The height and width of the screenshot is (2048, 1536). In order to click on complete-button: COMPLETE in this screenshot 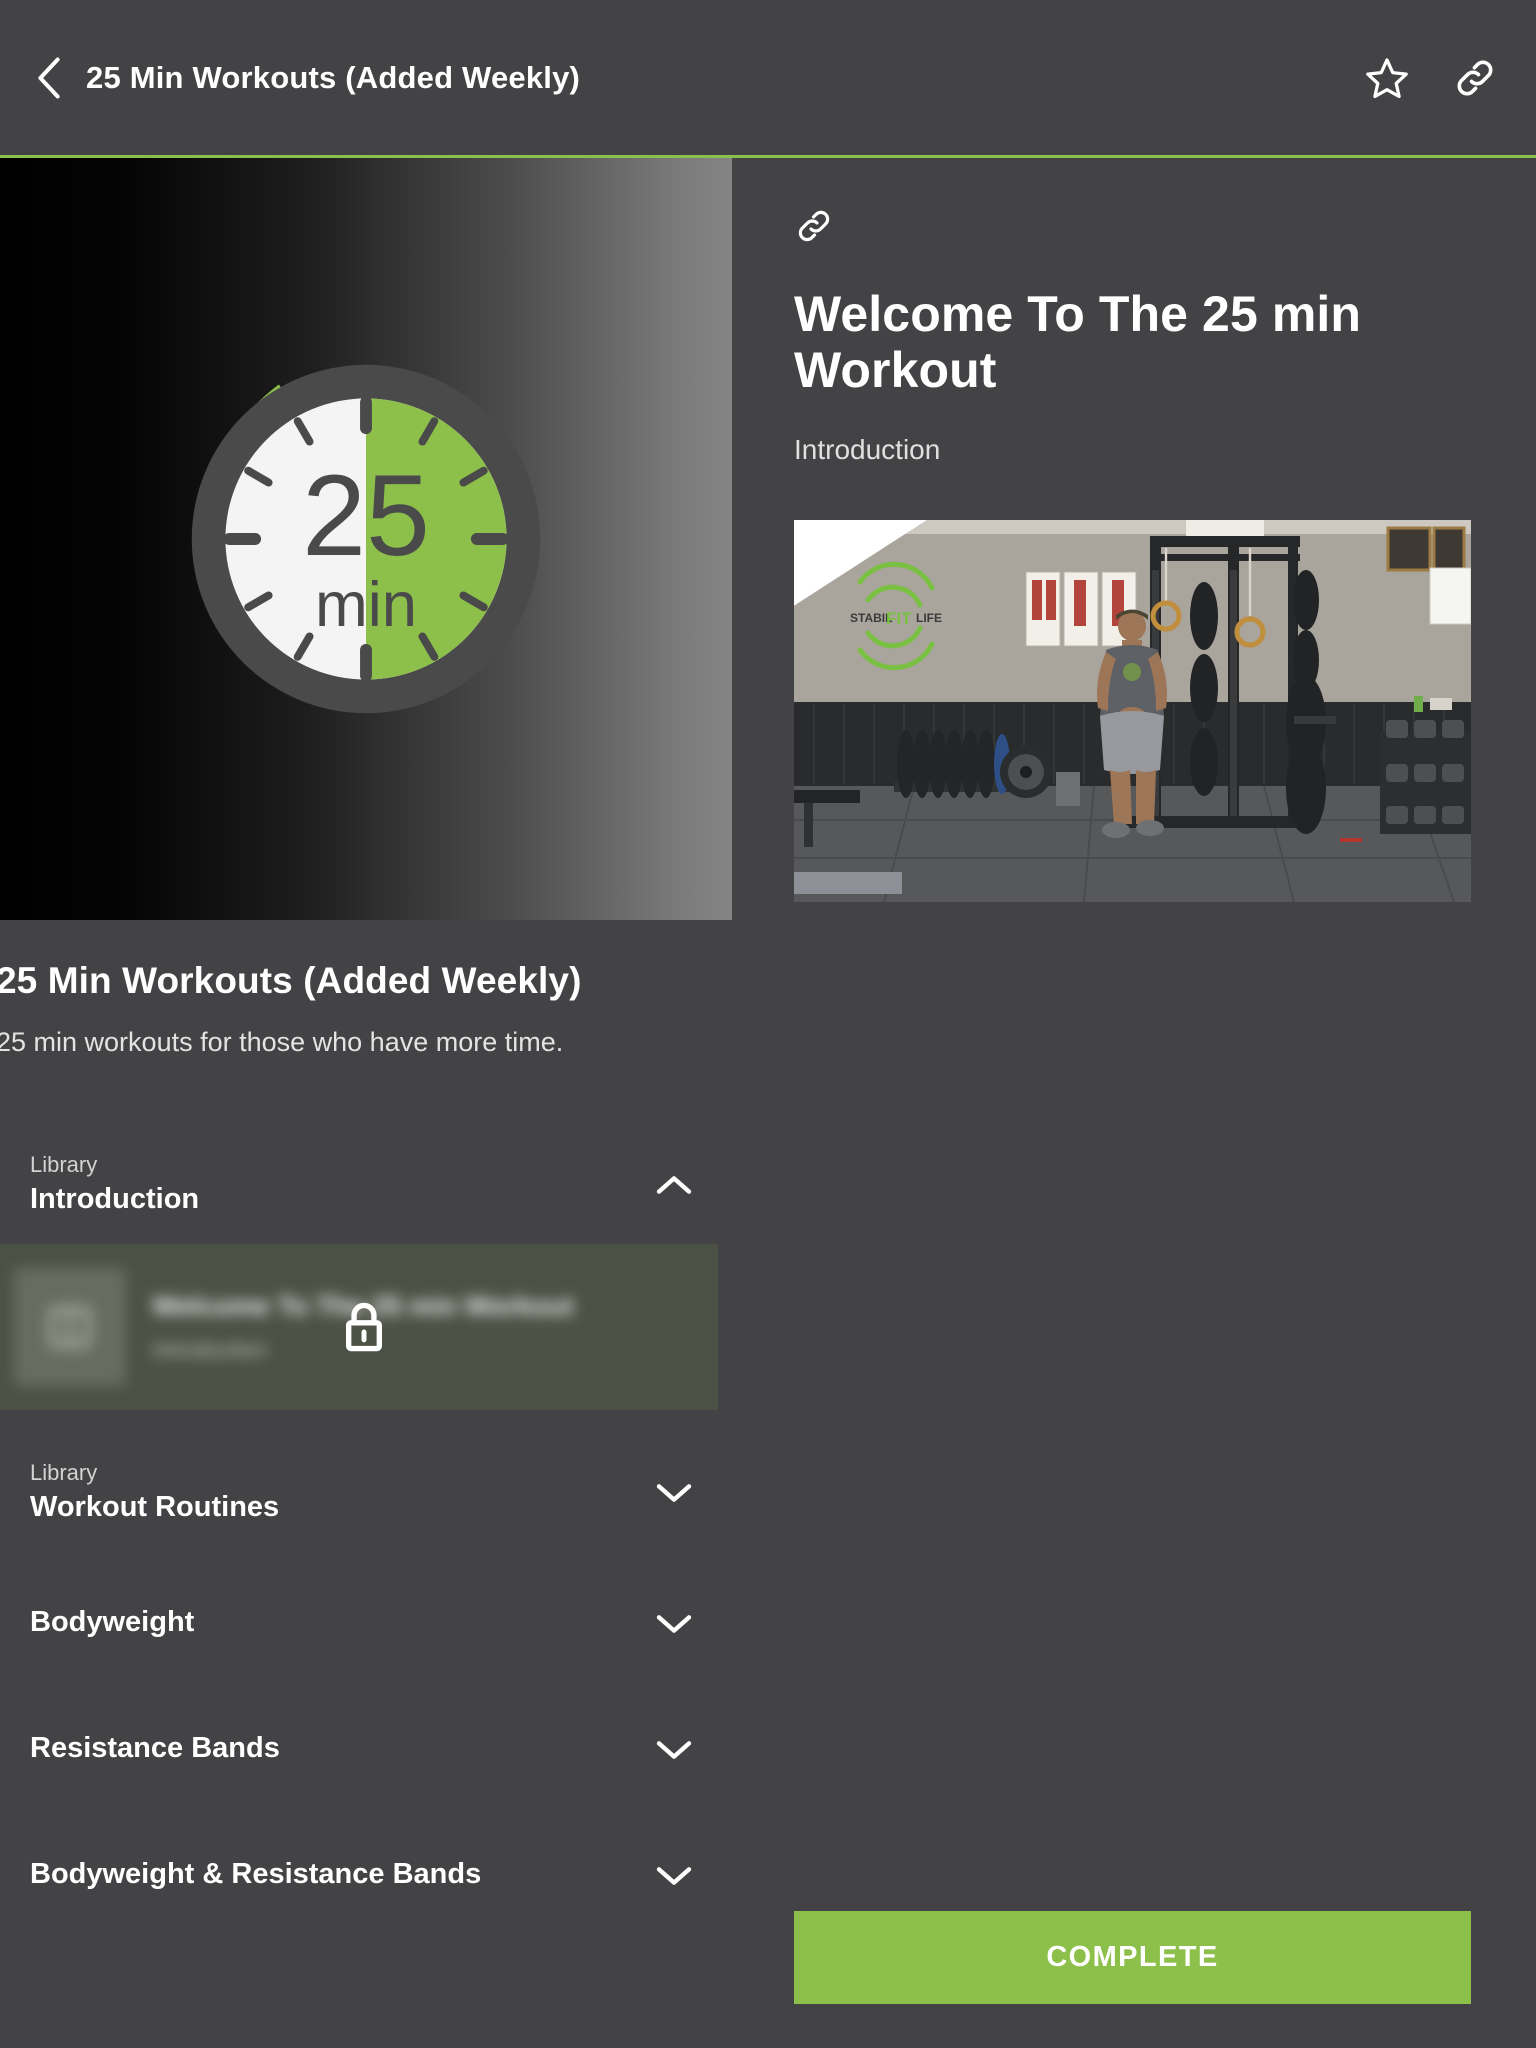, I will do `click(1132, 1957)`.